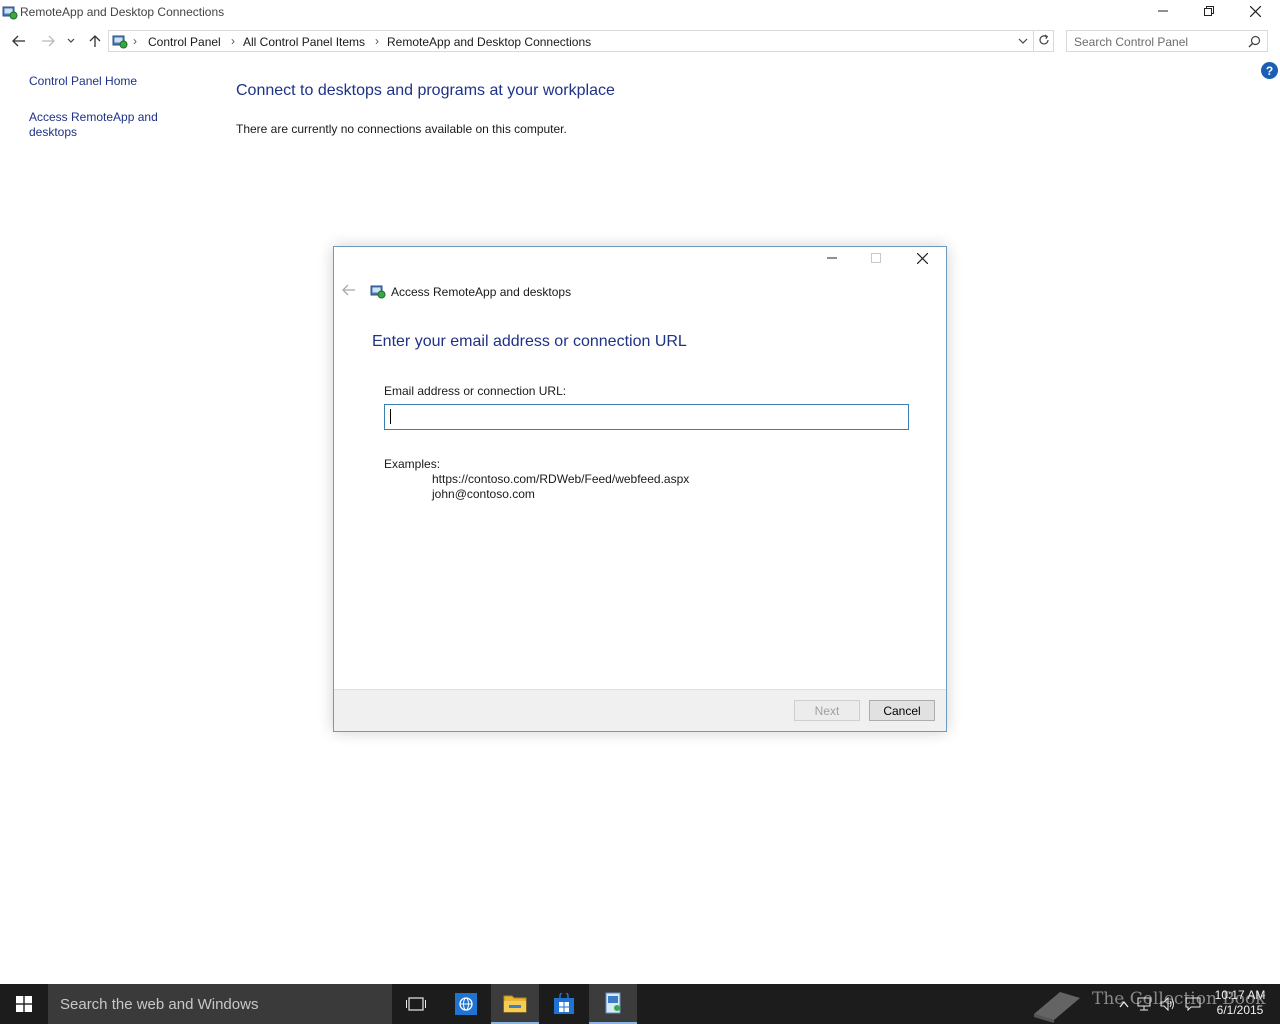  Describe the element at coordinates (1255, 11) in the screenshot. I see `close-button` at that location.